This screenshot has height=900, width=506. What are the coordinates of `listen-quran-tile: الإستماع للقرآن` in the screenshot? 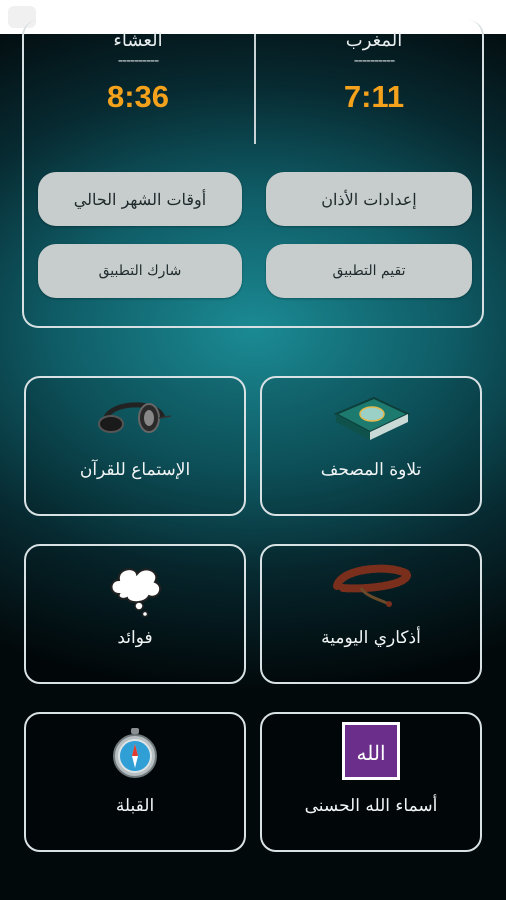 It's located at (135, 446).